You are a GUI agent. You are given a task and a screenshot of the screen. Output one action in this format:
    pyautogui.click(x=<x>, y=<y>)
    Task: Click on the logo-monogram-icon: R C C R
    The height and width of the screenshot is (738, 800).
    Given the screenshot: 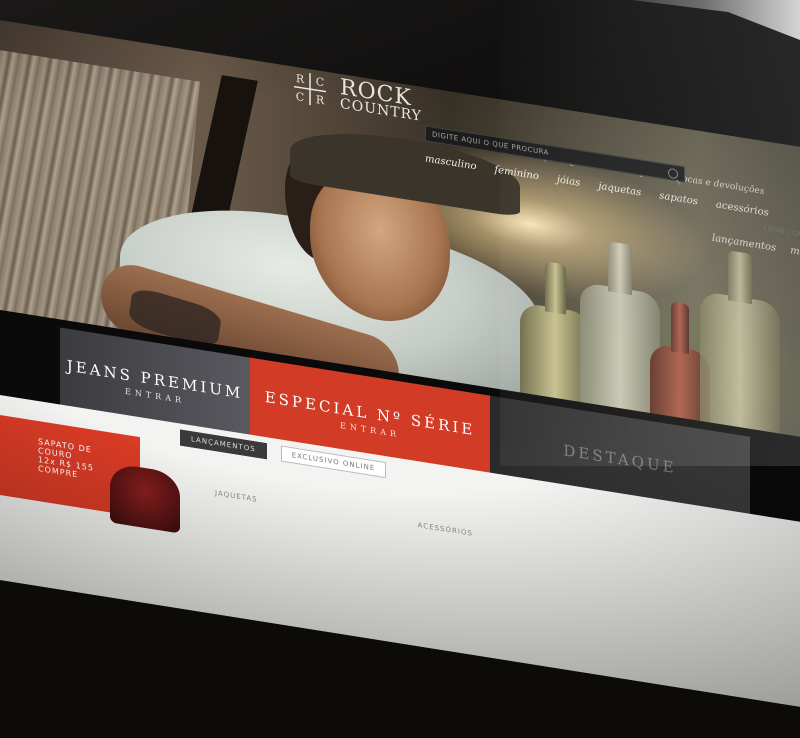 What is the action you would take?
    pyautogui.click(x=310, y=89)
    